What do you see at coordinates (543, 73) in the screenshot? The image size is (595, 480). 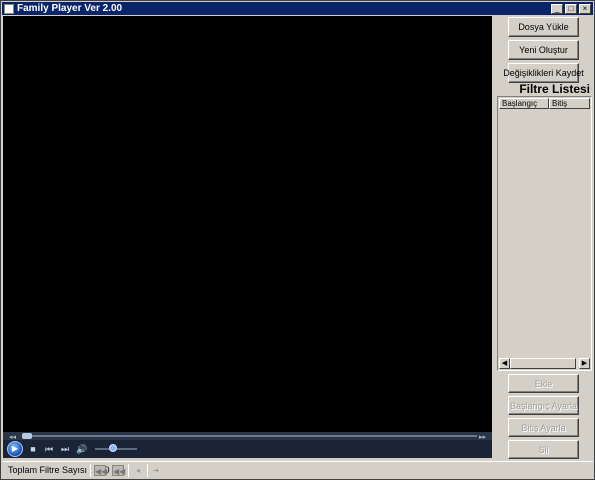 I see `save-changes-button: Değişiklikleri Kaydet` at bounding box center [543, 73].